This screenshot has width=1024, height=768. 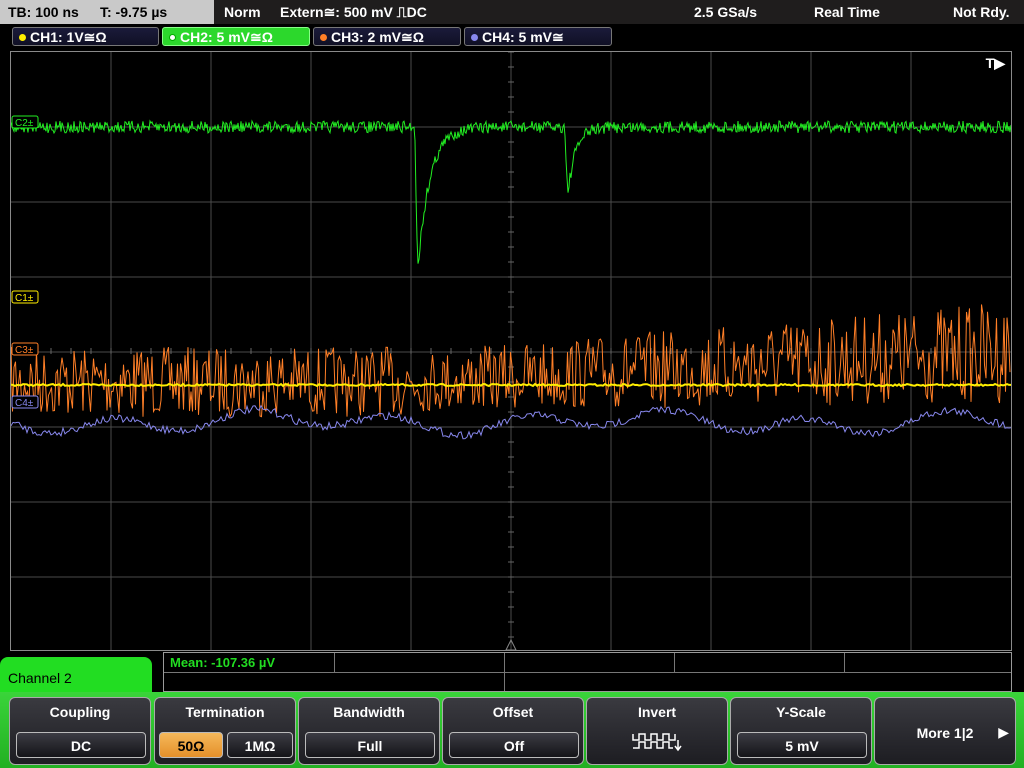 I want to click on y-scale-value: 5 mV, so click(x=802, y=745).